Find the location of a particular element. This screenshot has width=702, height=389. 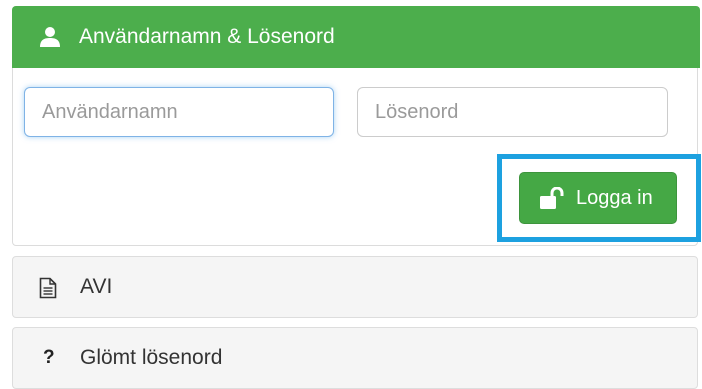

question-icon: ? is located at coordinates (49, 357).